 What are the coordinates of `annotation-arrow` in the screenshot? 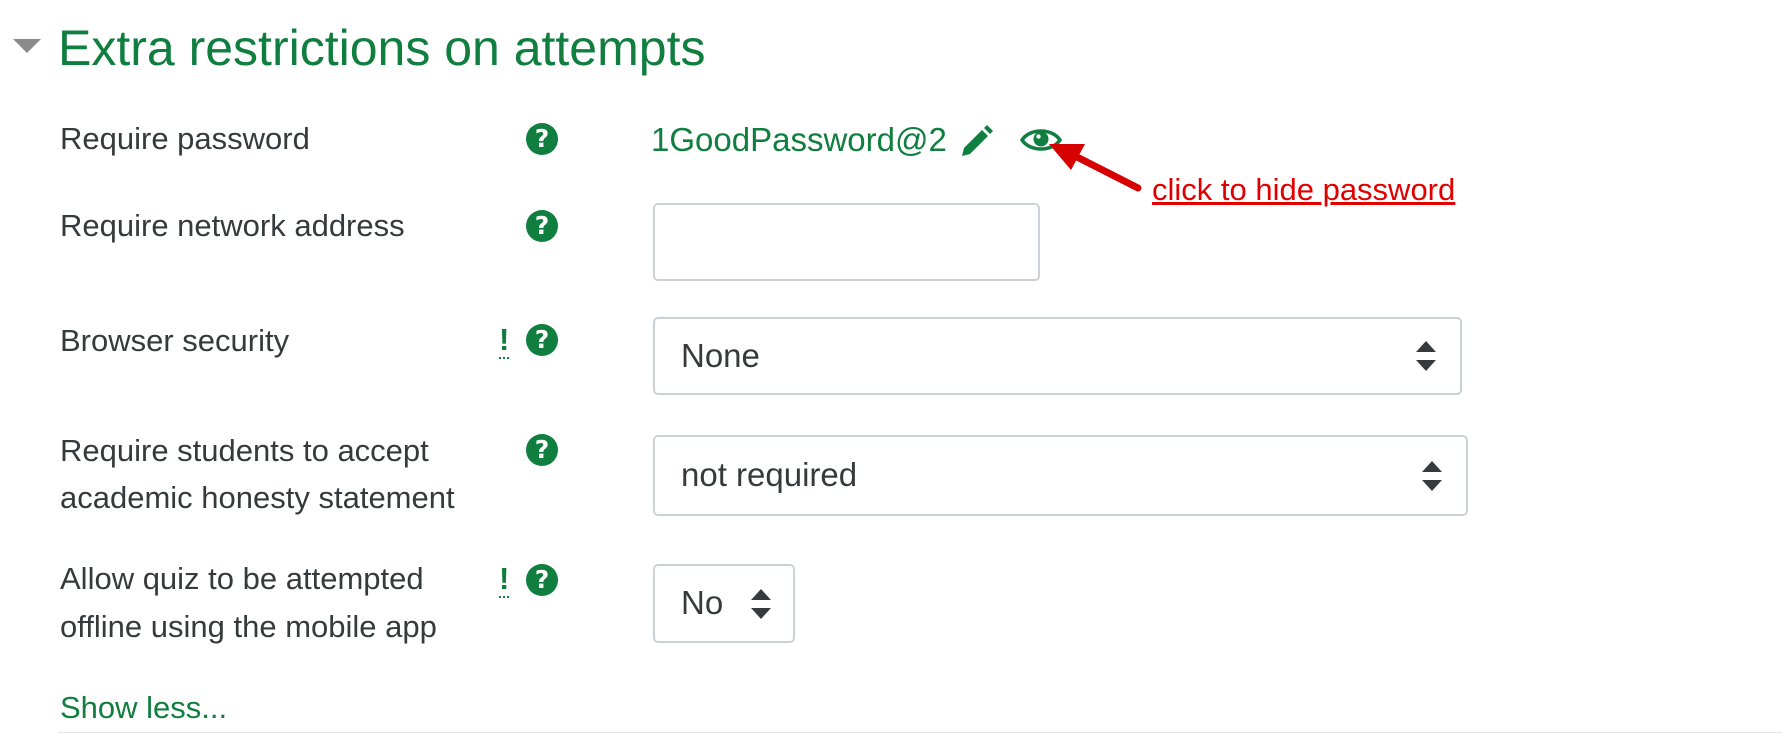 It's located at (1095, 168).